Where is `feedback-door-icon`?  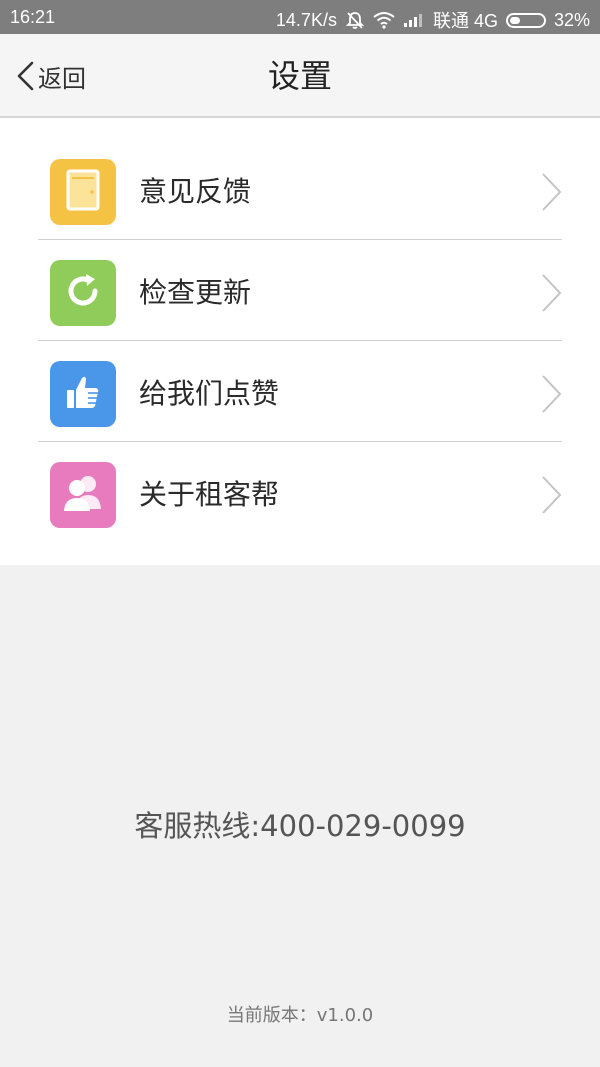 feedback-door-icon is located at coordinates (83, 192).